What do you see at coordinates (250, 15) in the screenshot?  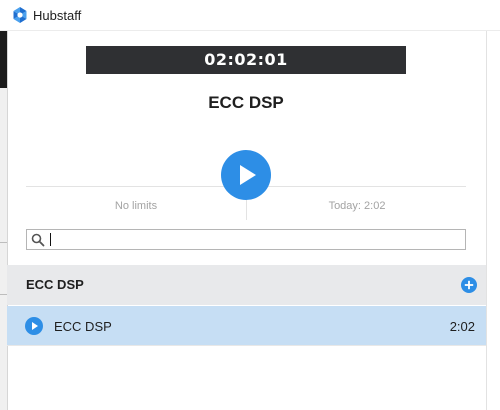 I see `title-bar: Hubstaff` at bounding box center [250, 15].